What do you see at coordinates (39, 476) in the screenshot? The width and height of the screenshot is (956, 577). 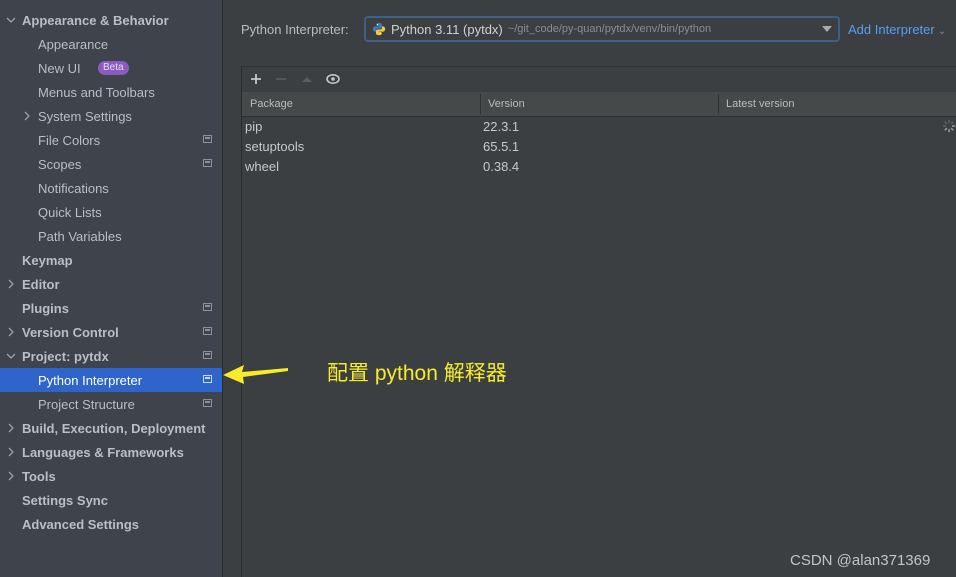 I see `sidebar-item-label: Tools` at bounding box center [39, 476].